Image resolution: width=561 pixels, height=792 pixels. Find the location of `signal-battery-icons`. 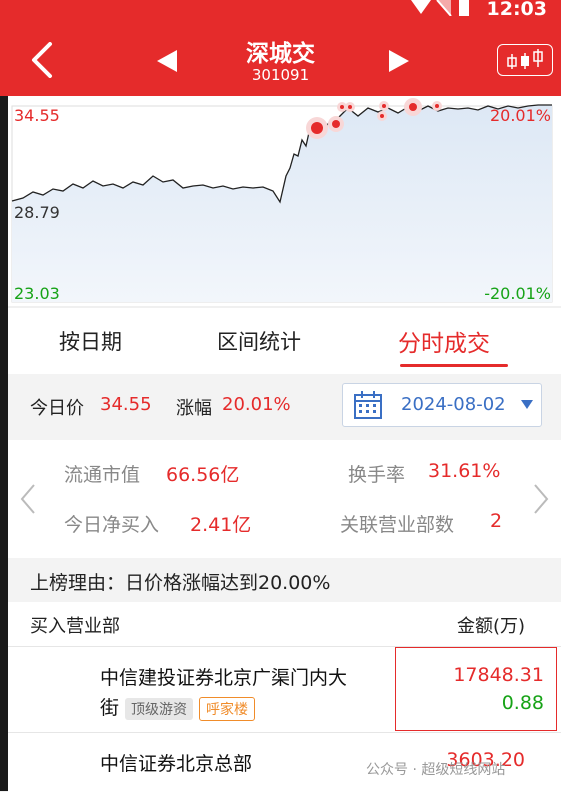

signal-battery-icons is located at coordinates (440, 8).